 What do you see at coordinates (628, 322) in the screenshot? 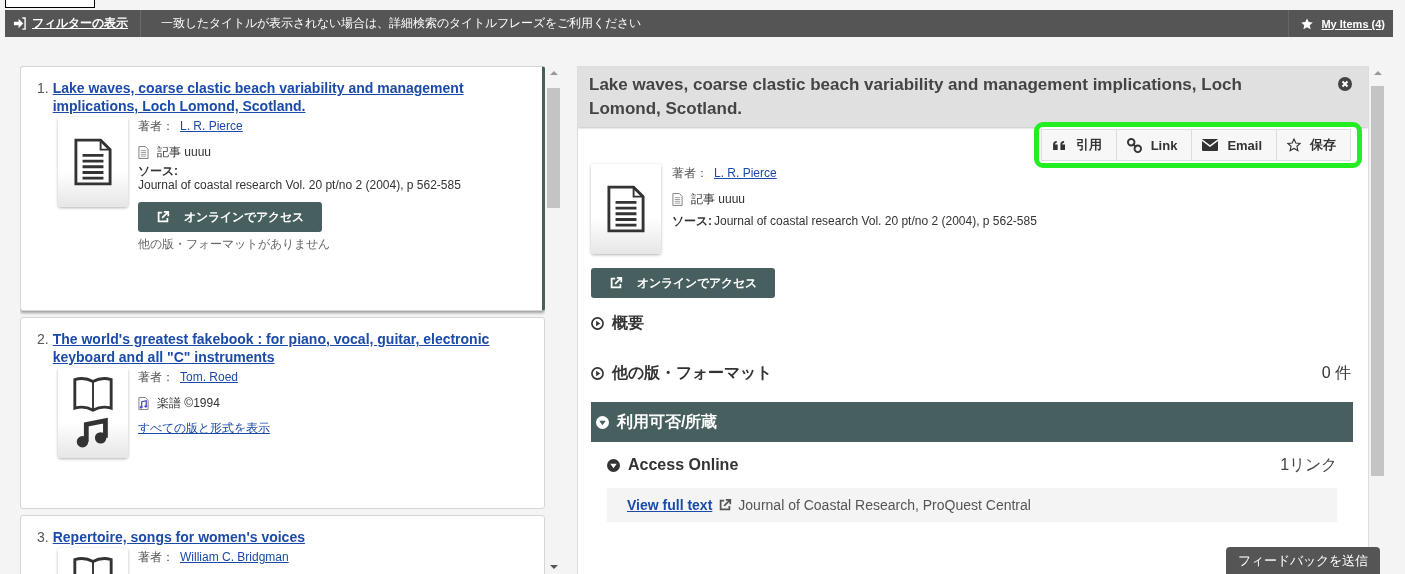
I see `section-title: 概要` at bounding box center [628, 322].